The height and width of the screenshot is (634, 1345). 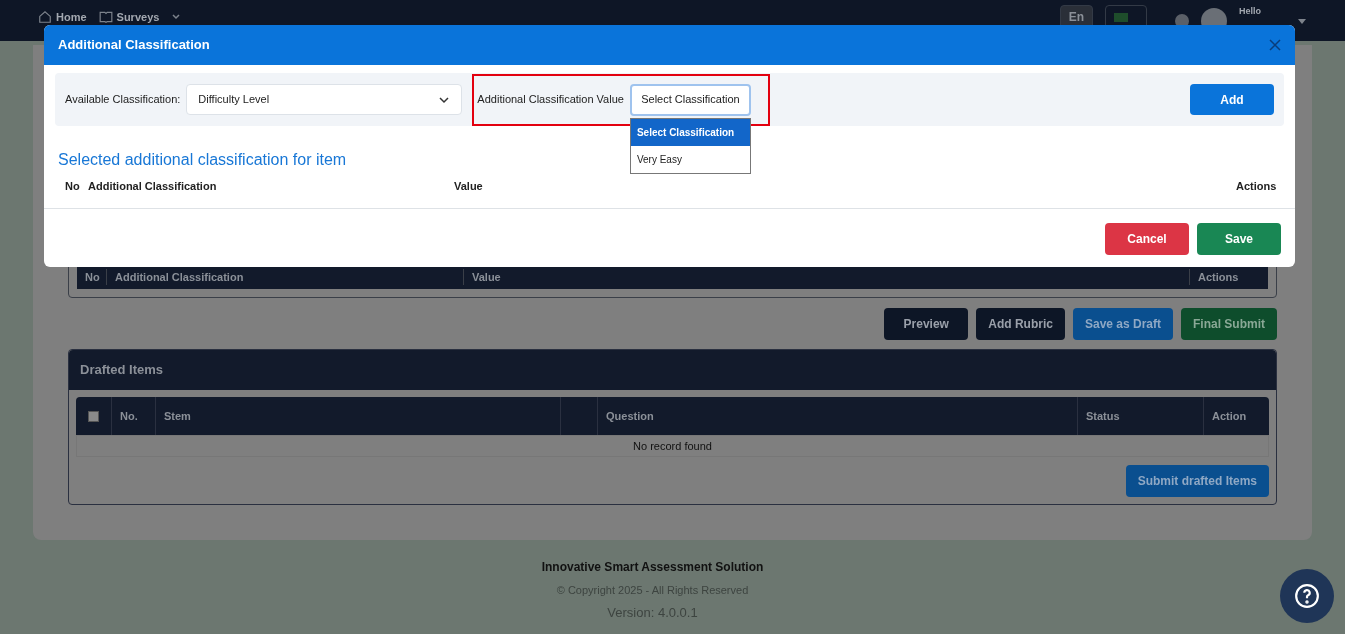 I want to click on modal-button: Cancel, so click(x=1147, y=238).